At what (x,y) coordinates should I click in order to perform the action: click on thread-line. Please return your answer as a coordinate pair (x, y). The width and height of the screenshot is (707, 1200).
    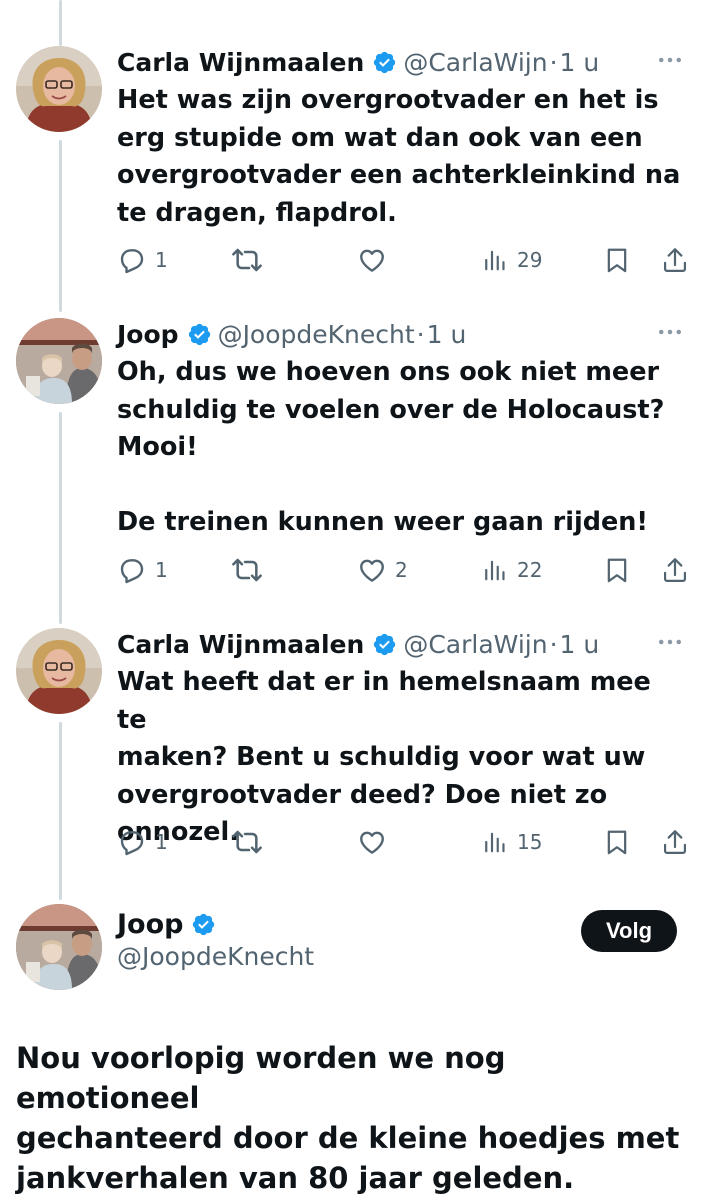
    Looking at the image, I should click on (60, 23).